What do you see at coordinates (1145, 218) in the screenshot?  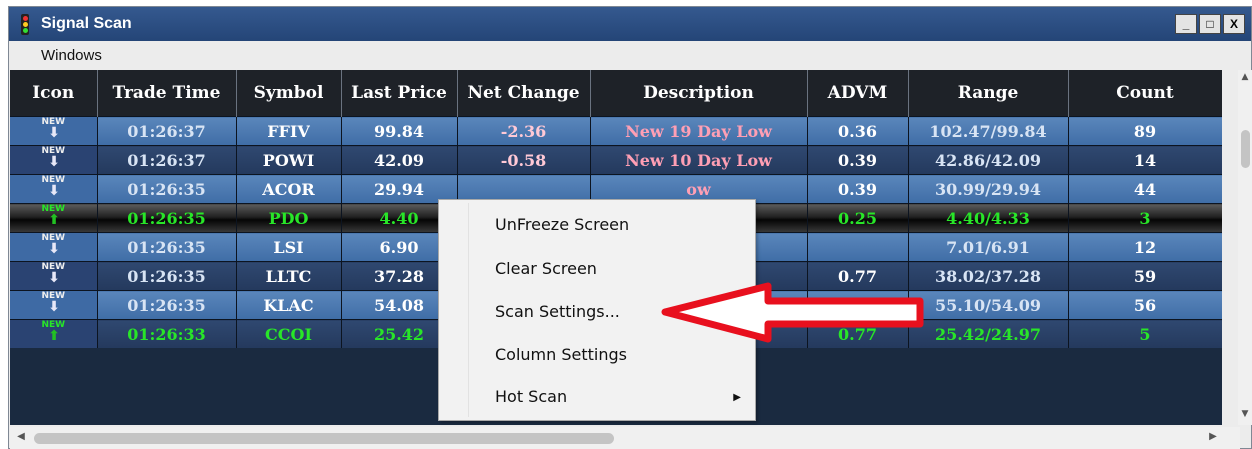 I see `cell-count: 3` at bounding box center [1145, 218].